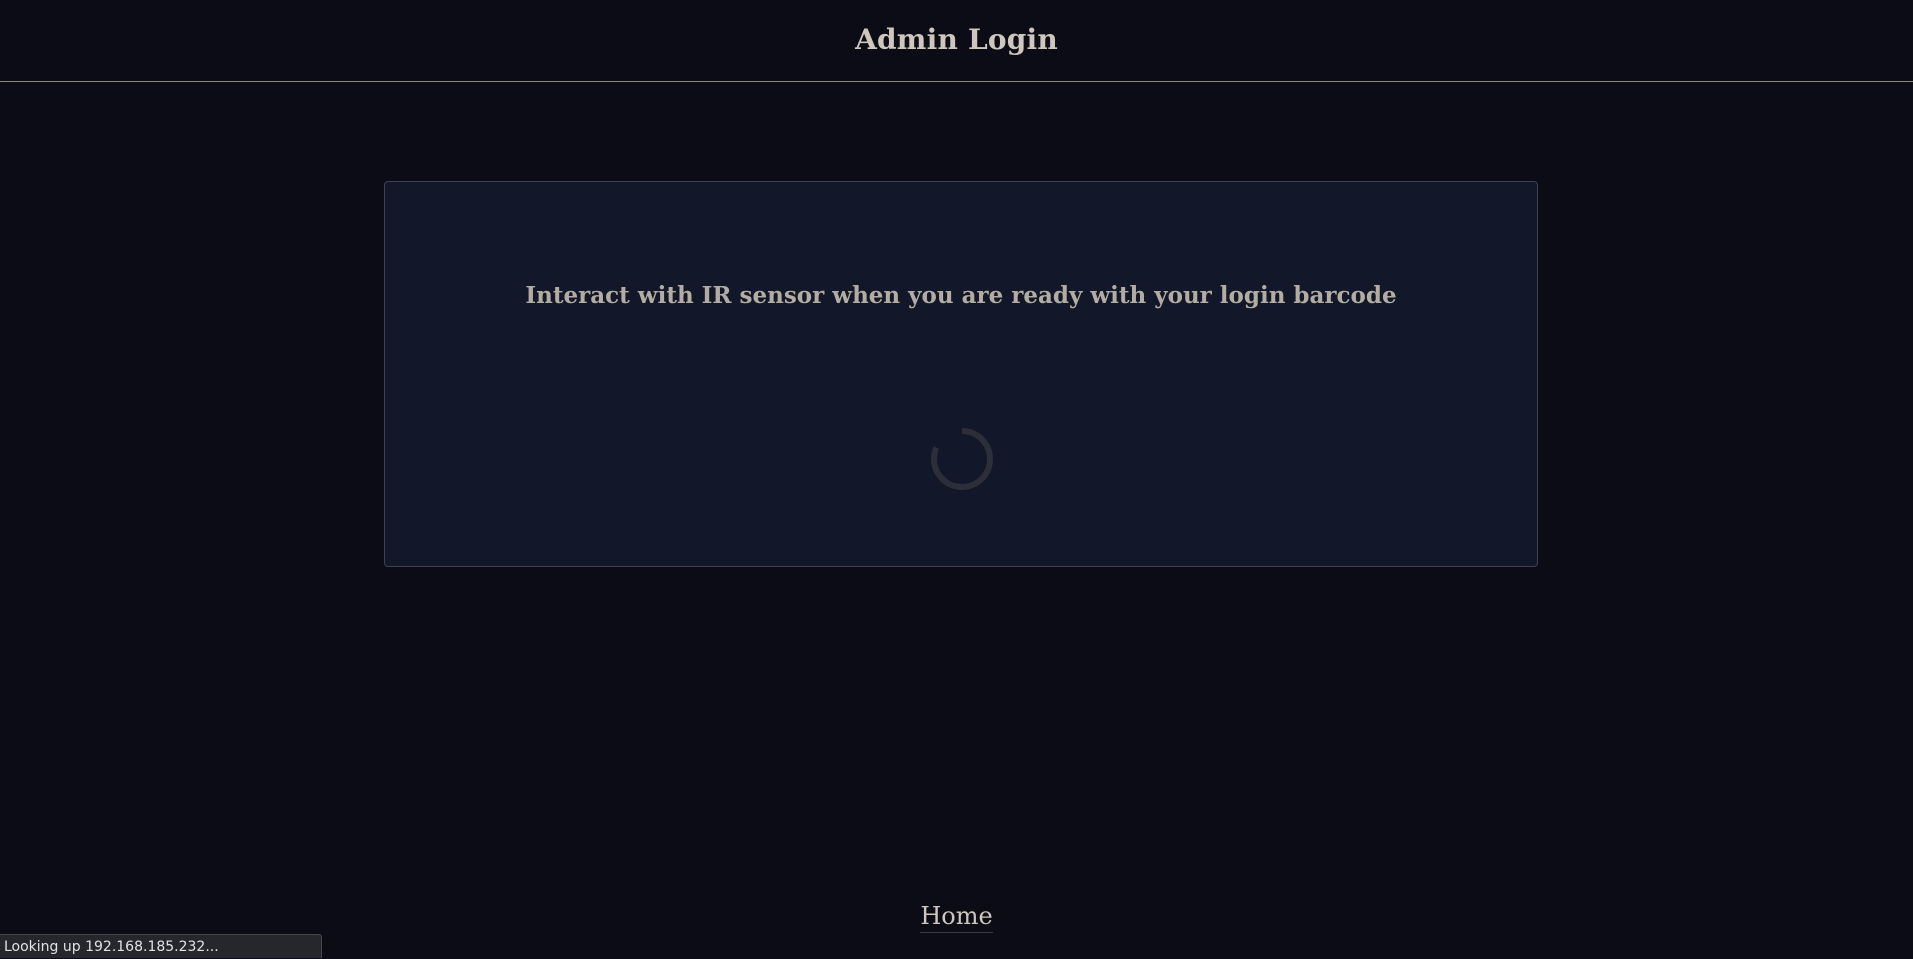 Image resolution: width=1913 pixels, height=959 pixels. I want to click on footer-nav: Home, so click(956, 917).